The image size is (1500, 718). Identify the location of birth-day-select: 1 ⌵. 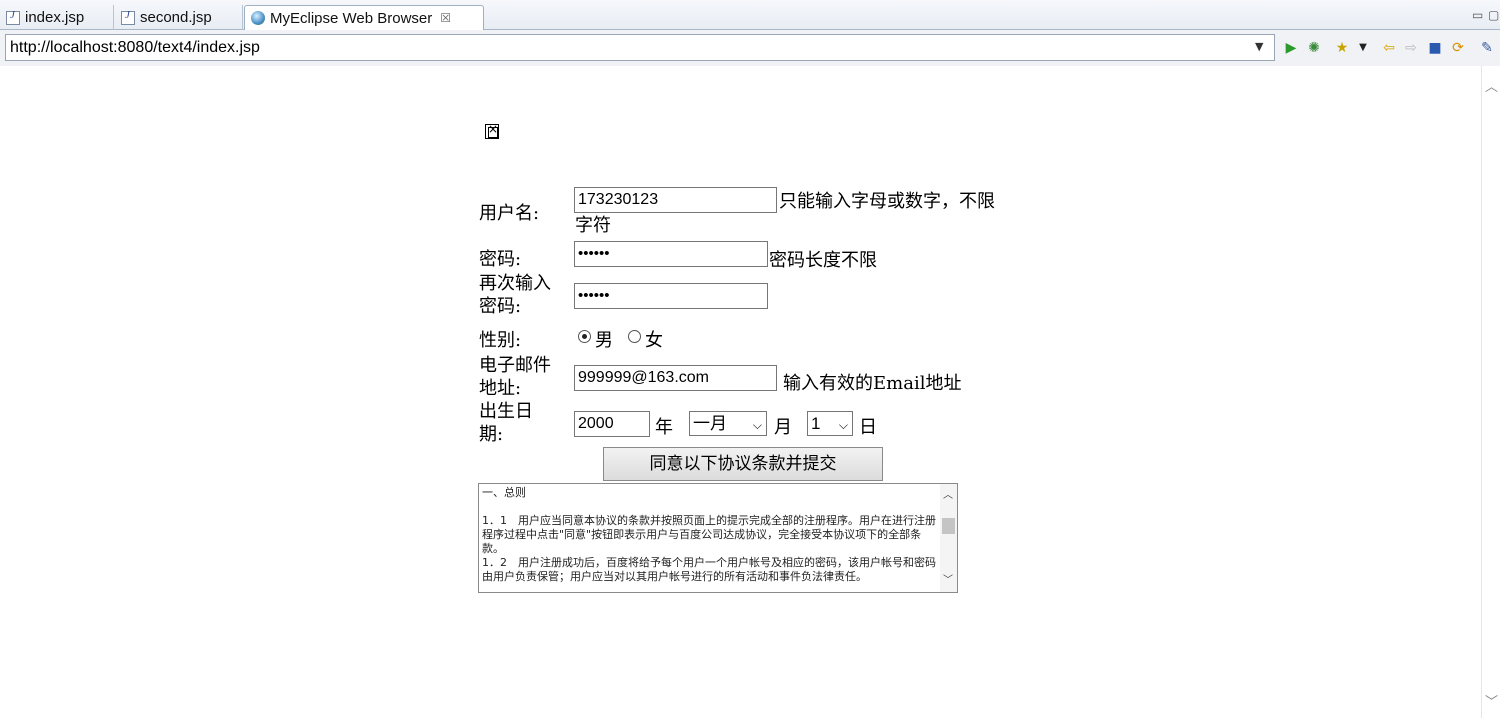
(830, 423).